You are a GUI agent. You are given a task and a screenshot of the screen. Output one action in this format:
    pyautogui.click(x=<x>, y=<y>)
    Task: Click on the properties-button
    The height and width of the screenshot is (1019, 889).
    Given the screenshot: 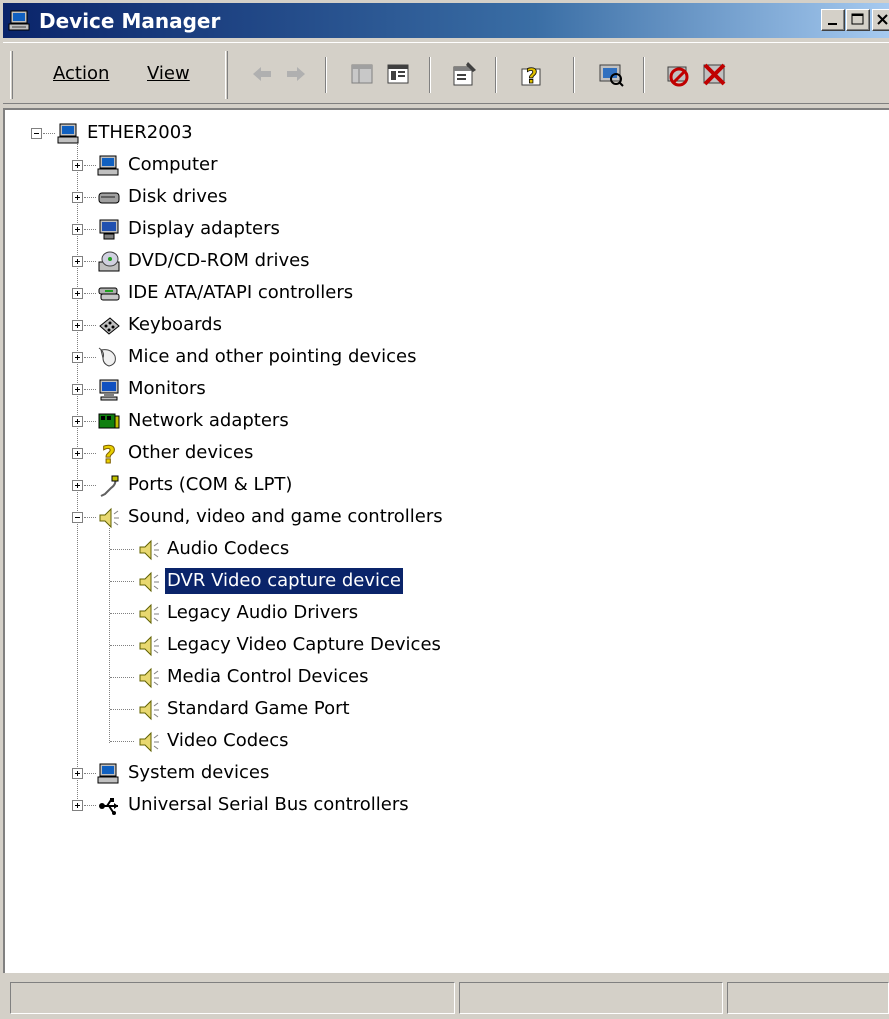 What is the action you would take?
    pyautogui.click(x=464, y=74)
    